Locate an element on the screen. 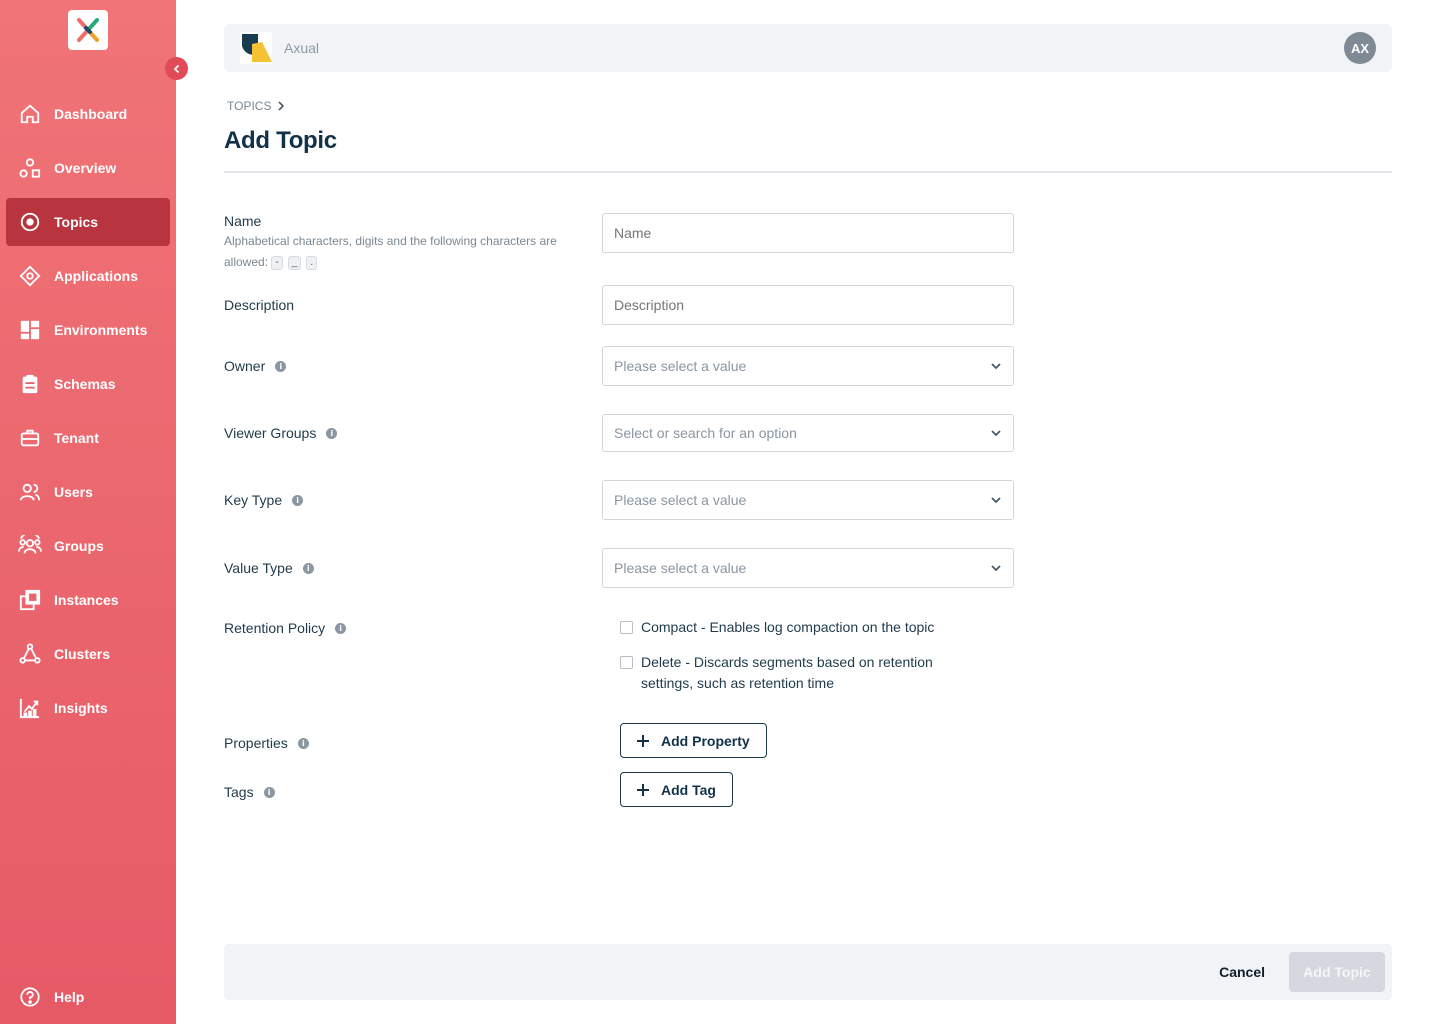 The height and width of the screenshot is (1024, 1440). sidebar-item-label: Overview is located at coordinates (85, 168).